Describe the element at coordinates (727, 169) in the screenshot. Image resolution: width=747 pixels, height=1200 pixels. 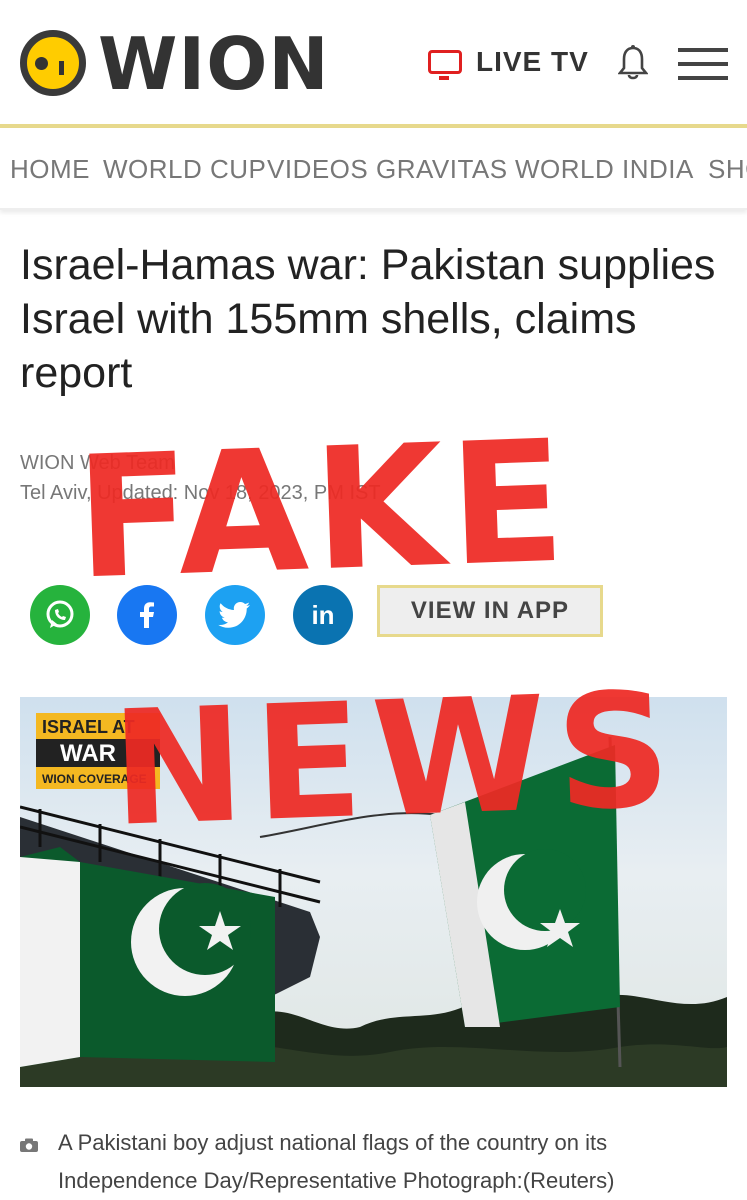
I see `nav-item-shows: SHO` at that location.